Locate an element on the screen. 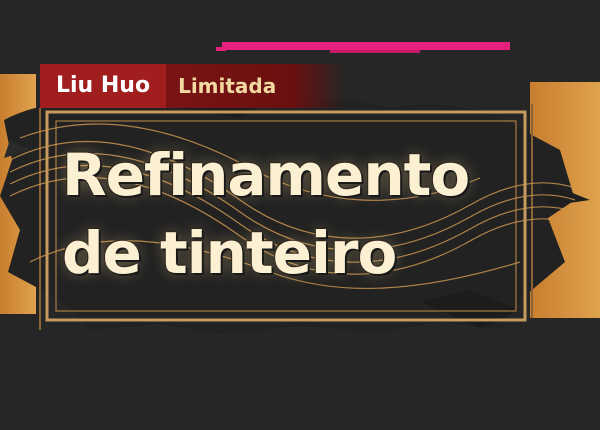 This screenshot has height=430, width=600. character-tag: Liu Huo is located at coordinates (103, 86).